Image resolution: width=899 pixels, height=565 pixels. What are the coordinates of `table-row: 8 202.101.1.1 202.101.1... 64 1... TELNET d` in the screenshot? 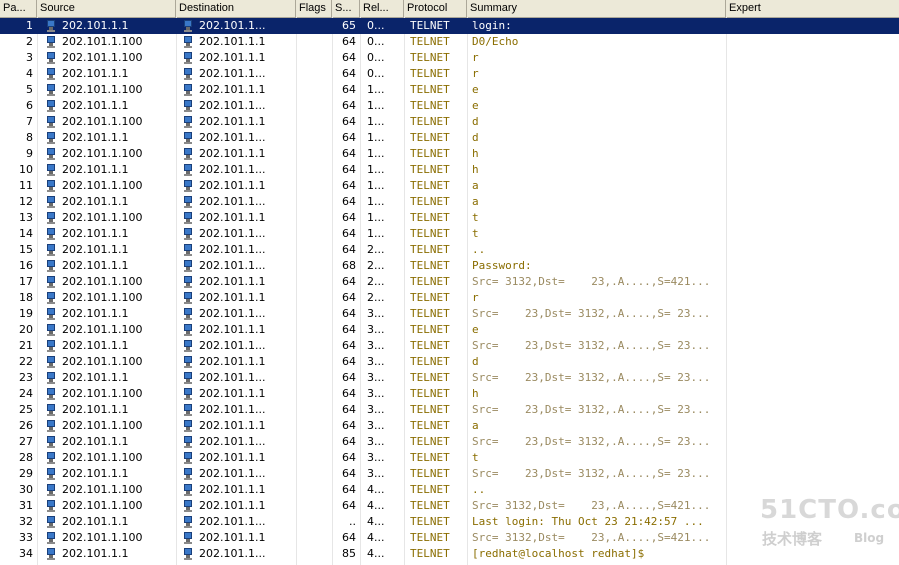 It's located at (449, 138).